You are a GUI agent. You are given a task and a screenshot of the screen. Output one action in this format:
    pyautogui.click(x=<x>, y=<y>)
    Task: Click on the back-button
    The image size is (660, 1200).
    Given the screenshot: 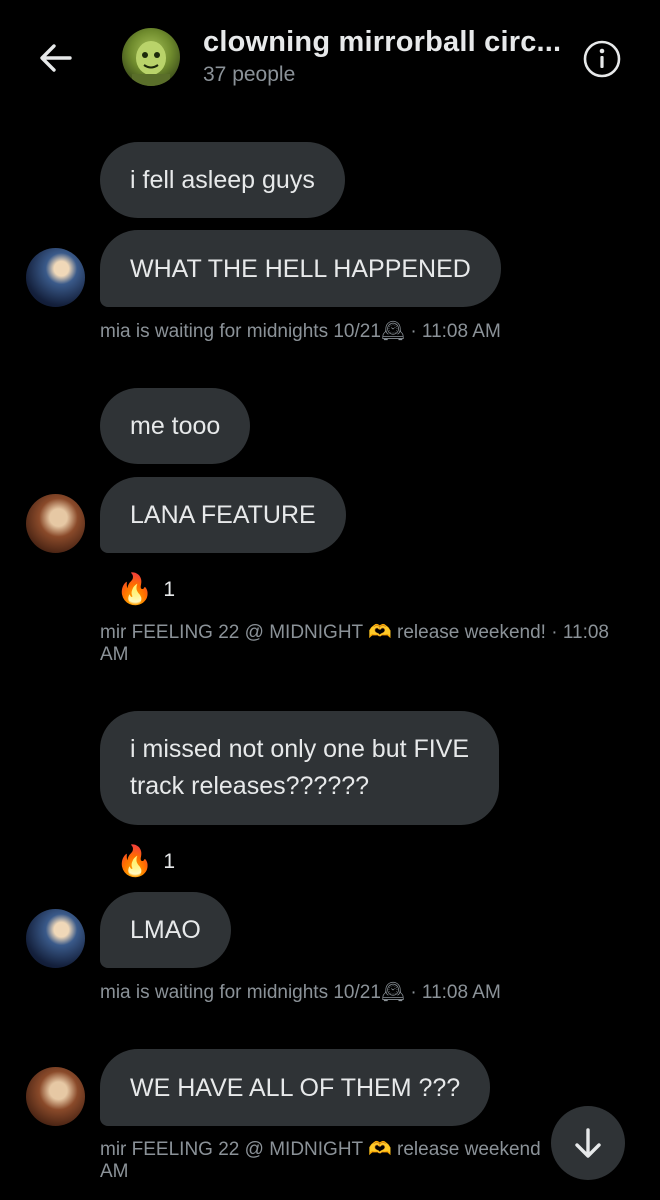 What is the action you would take?
    pyautogui.click(x=56, y=58)
    